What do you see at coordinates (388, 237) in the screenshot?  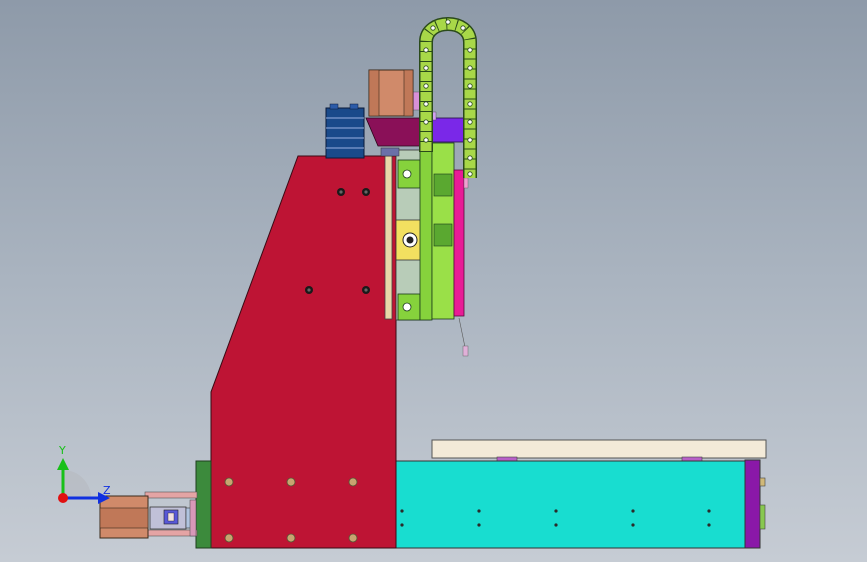 I see `z-backplate` at bounding box center [388, 237].